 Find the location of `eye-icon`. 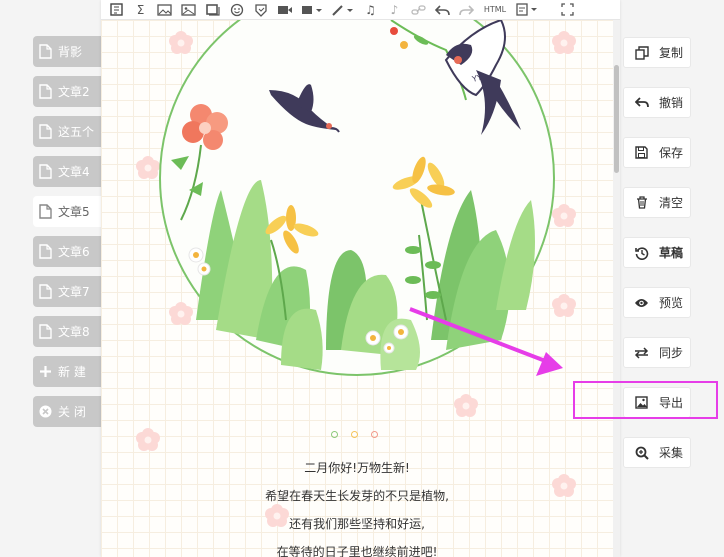

eye-icon is located at coordinates (641, 302).